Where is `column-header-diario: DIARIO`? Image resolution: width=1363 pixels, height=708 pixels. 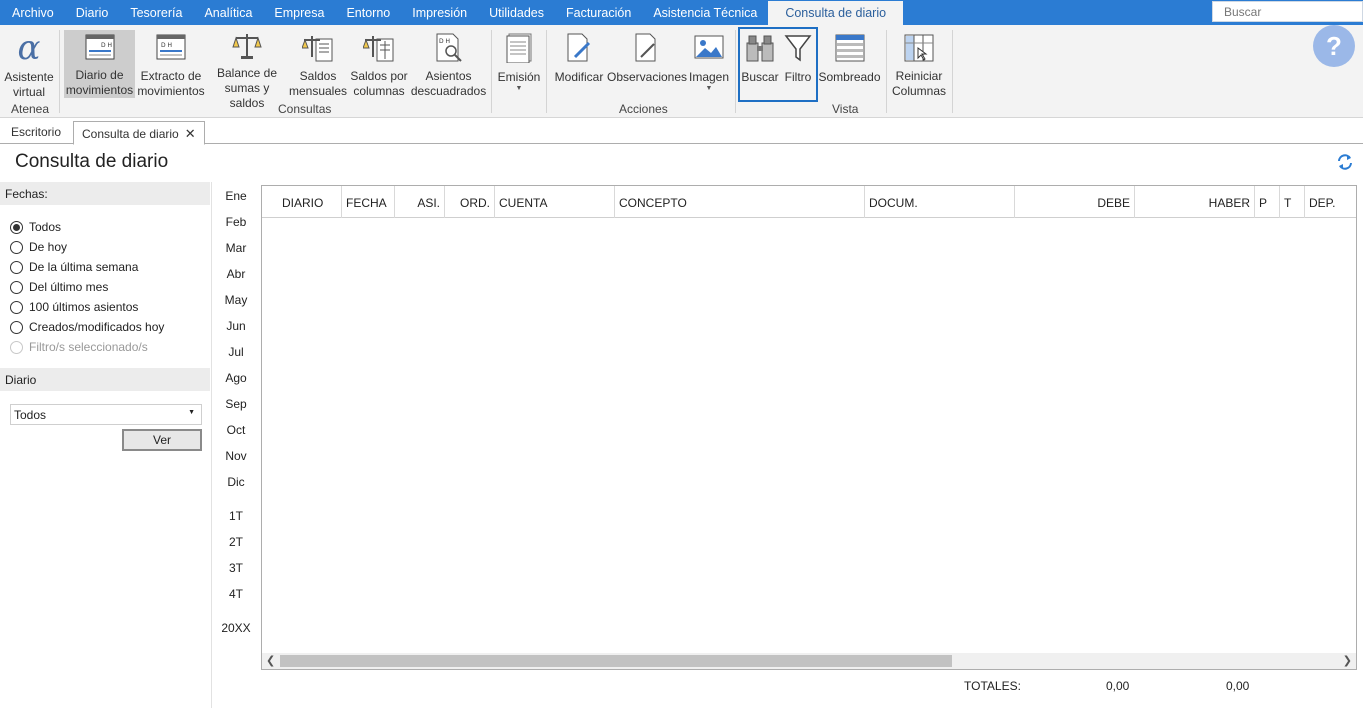 column-header-diario: DIARIO is located at coordinates (302, 202).